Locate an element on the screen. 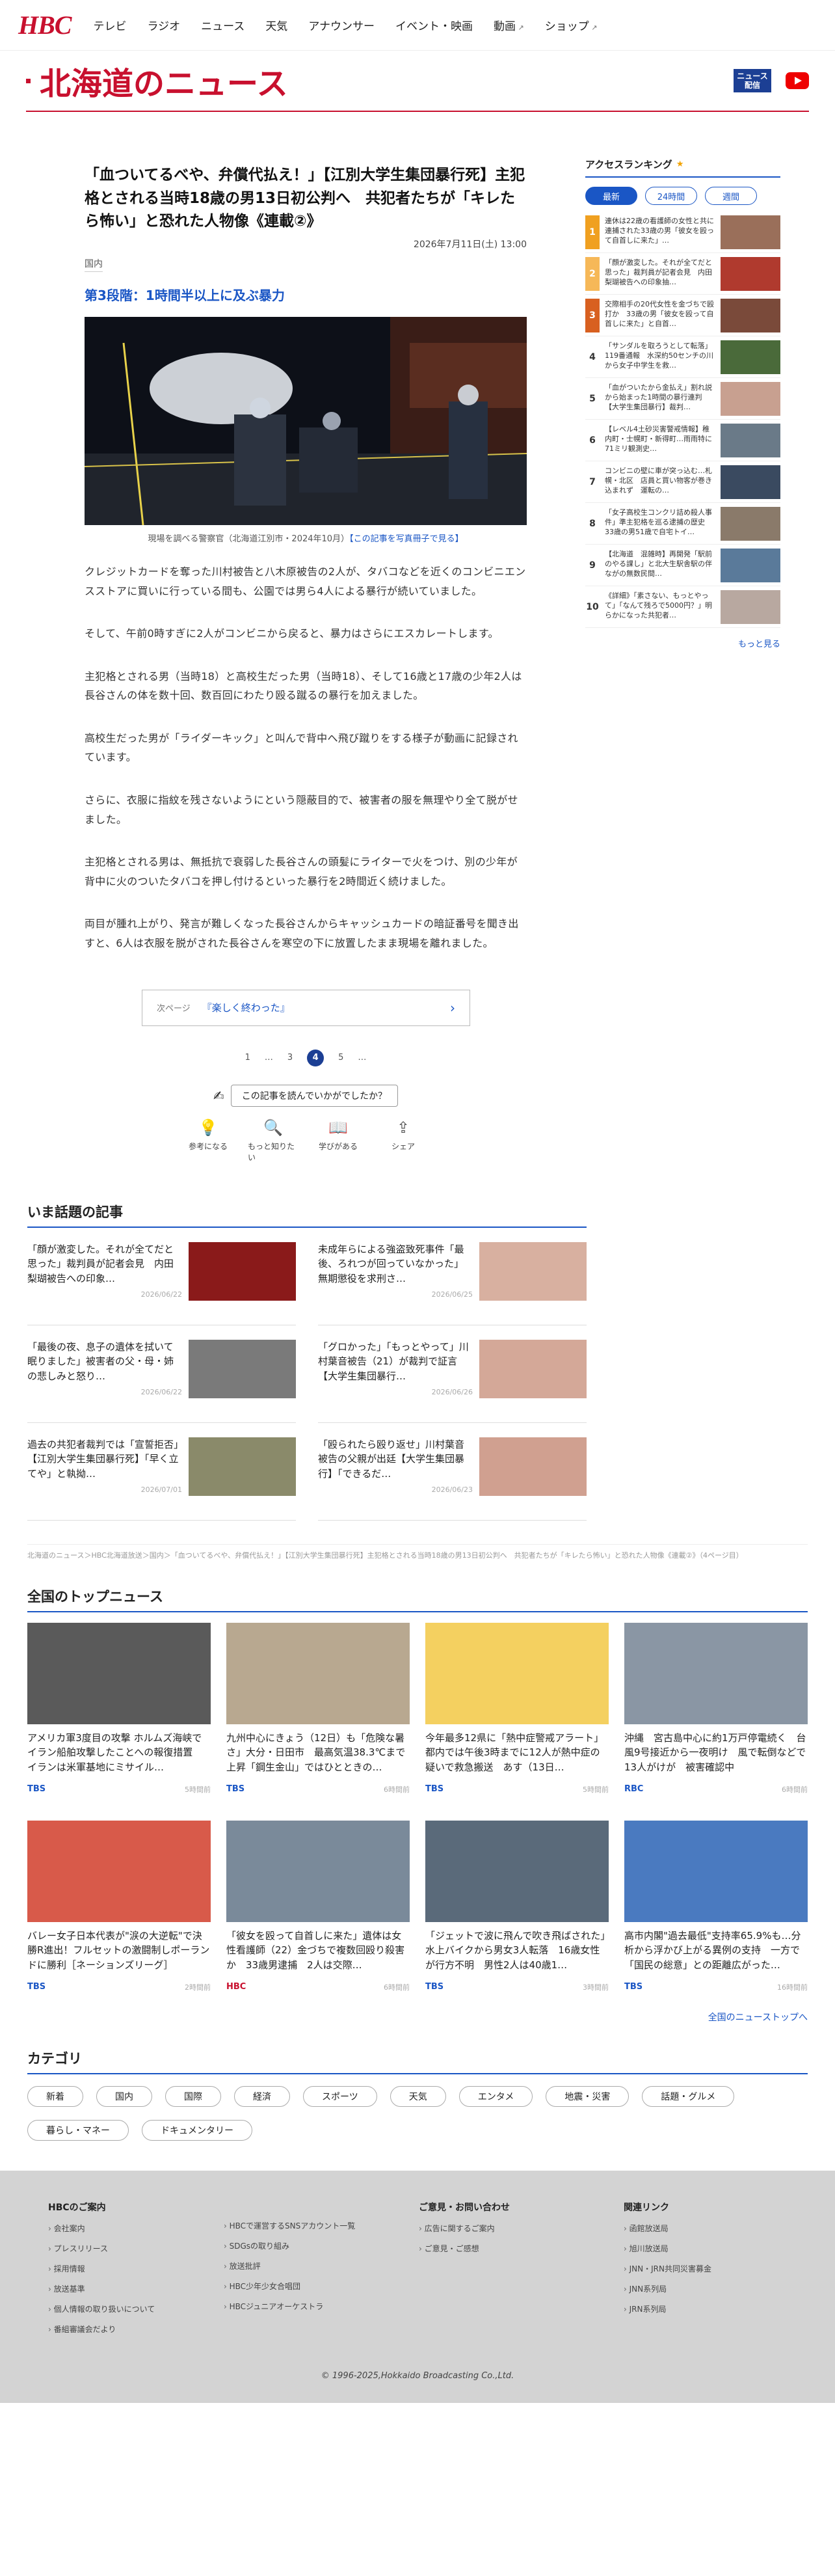 This screenshot has width=835, height=2576. nav-video: 動画 is located at coordinates (509, 25).